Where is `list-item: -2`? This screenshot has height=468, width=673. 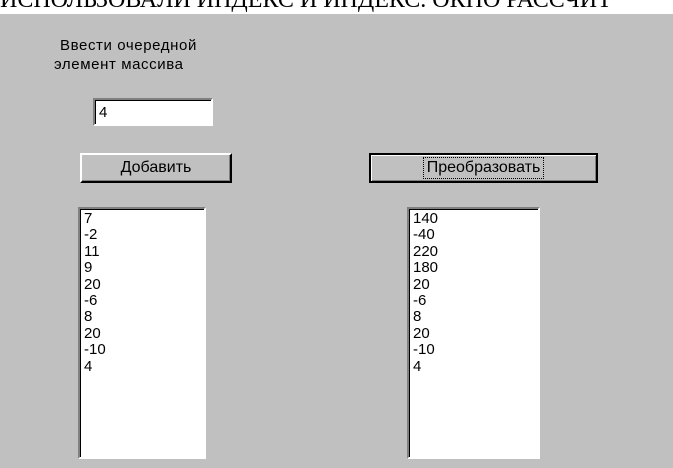
list-item: -2 is located at coordinates (144, 234).